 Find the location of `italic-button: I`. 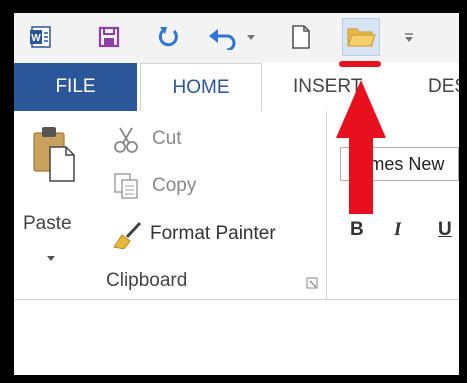

italic-button: I is located at coordinates (397, 230).